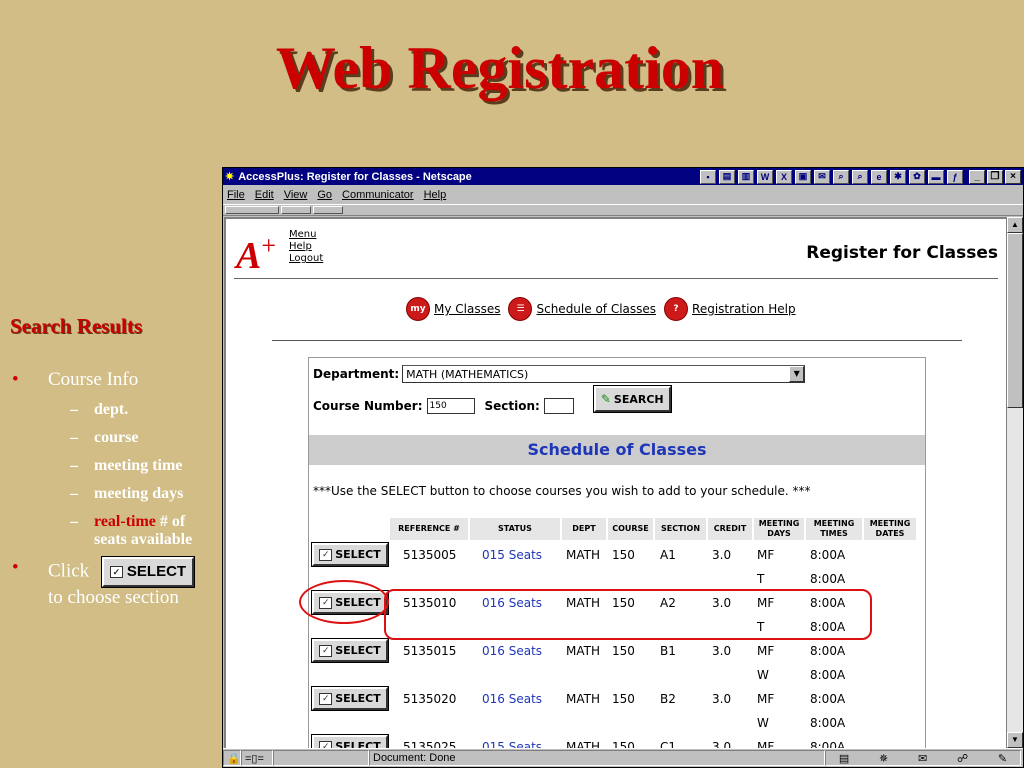  Describe the element at coordinates (822, 176) in the screenshot. I see `tray-icon: ✉` at that location.